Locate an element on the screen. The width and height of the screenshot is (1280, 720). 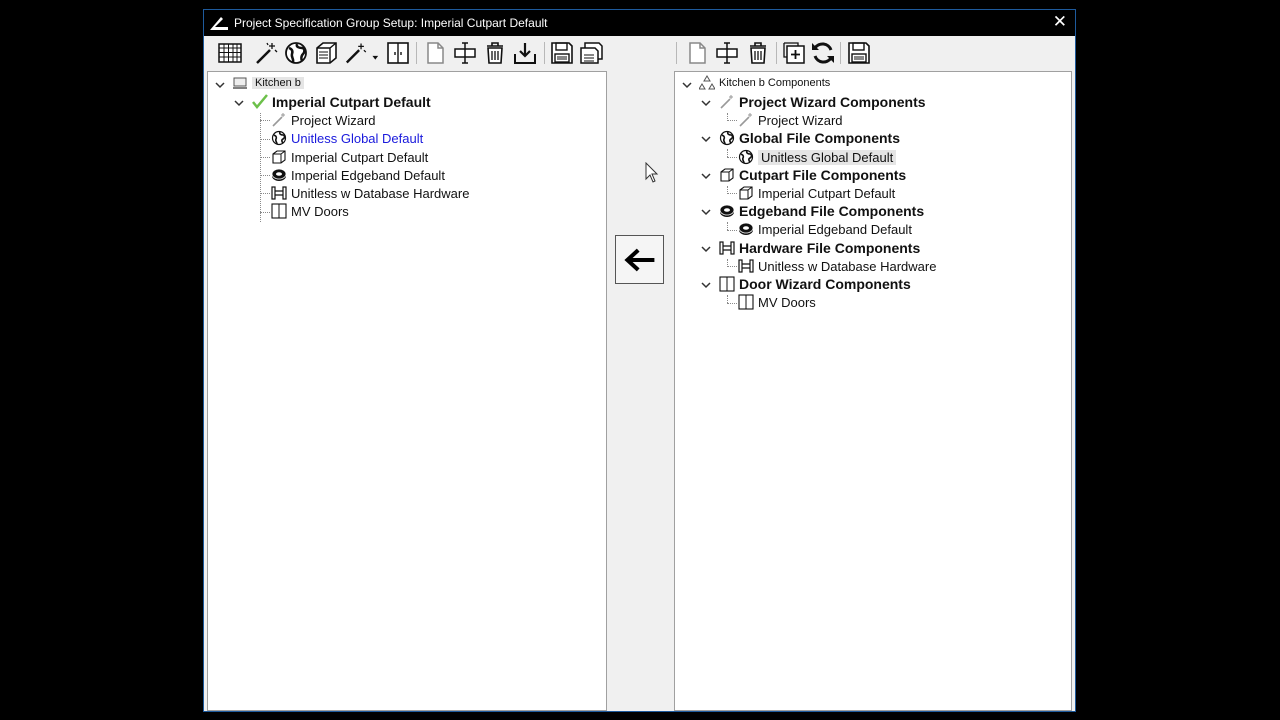
component-item-database-hardware: Unitless w Database Hardware is located at coordinates (837, 266).